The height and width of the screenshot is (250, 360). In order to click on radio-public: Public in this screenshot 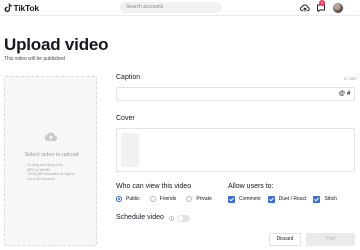, I will do `click(128, 199)`.